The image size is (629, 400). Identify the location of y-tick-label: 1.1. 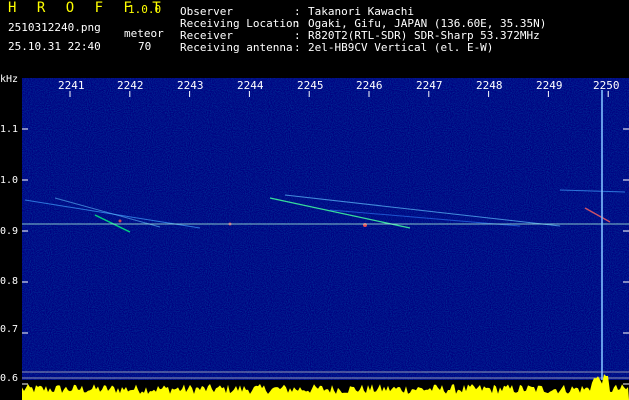
(9, 129).